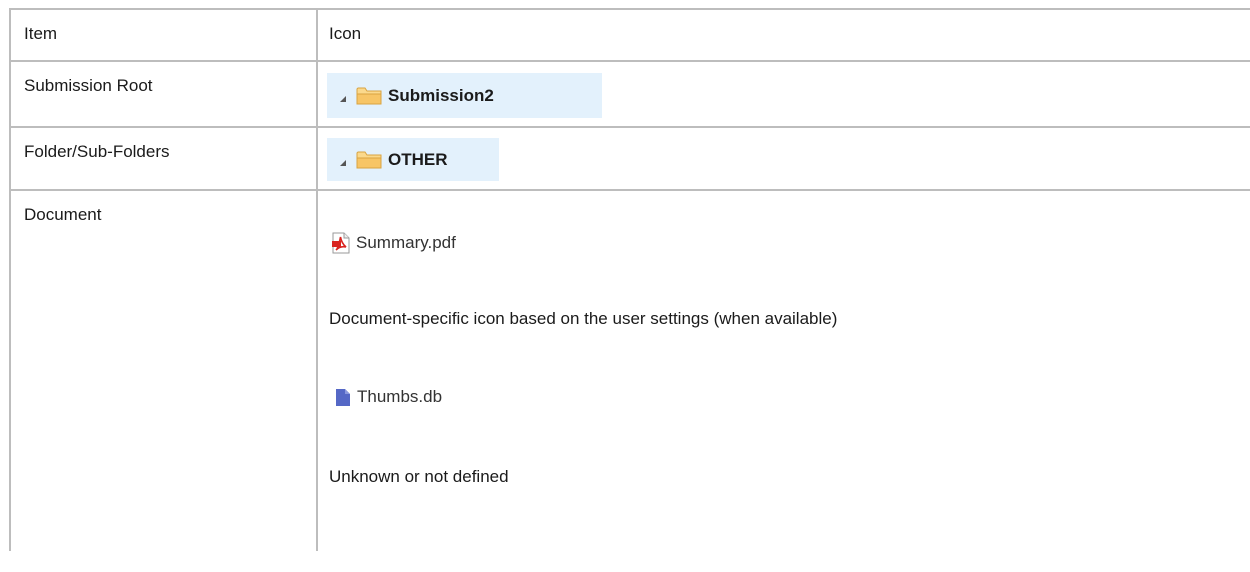  I want to click on icon-cell: OTHER, so click(784, 158).